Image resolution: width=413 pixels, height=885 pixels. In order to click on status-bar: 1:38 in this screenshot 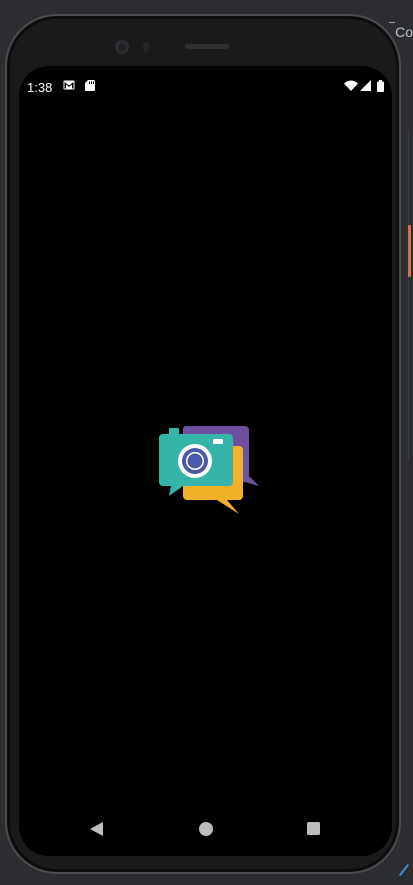, I will do `click(205, 87)`.